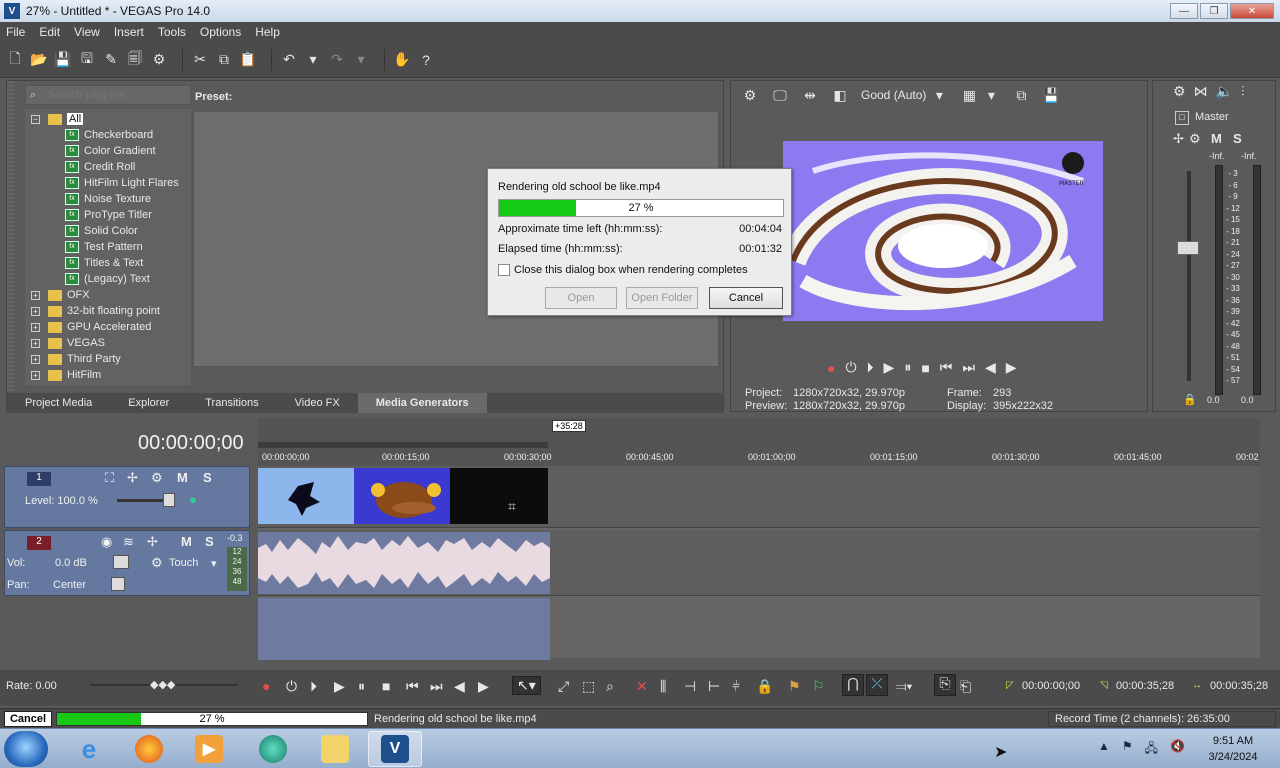  Describe the element at coordinates (193, 499) in the screenshot. I see `compositing-mode-icon: ●` at that location.